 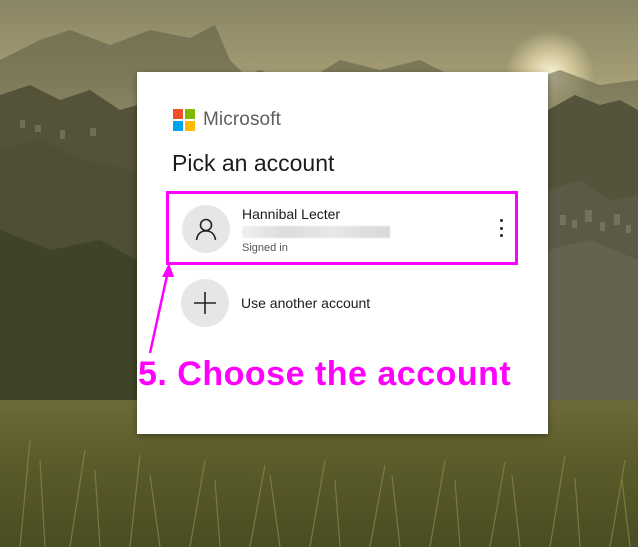 I want to click on microsoft-logo: Microsoft, so click(x=227, y=120).